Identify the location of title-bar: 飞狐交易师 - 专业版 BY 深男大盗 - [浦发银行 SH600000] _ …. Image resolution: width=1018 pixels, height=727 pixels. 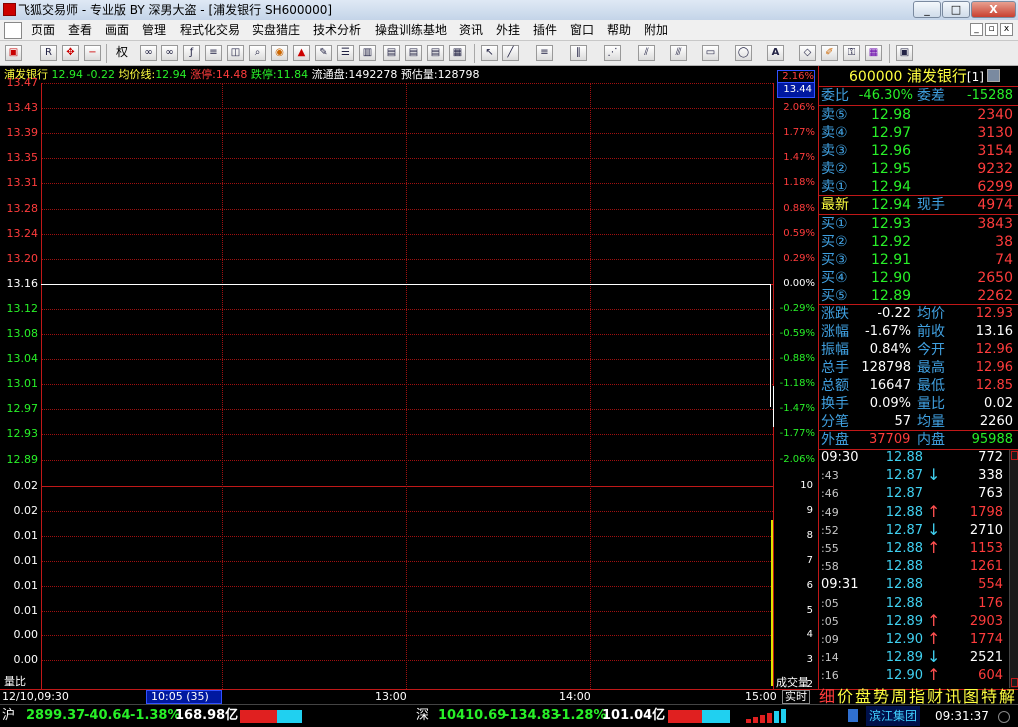
(509, 10).